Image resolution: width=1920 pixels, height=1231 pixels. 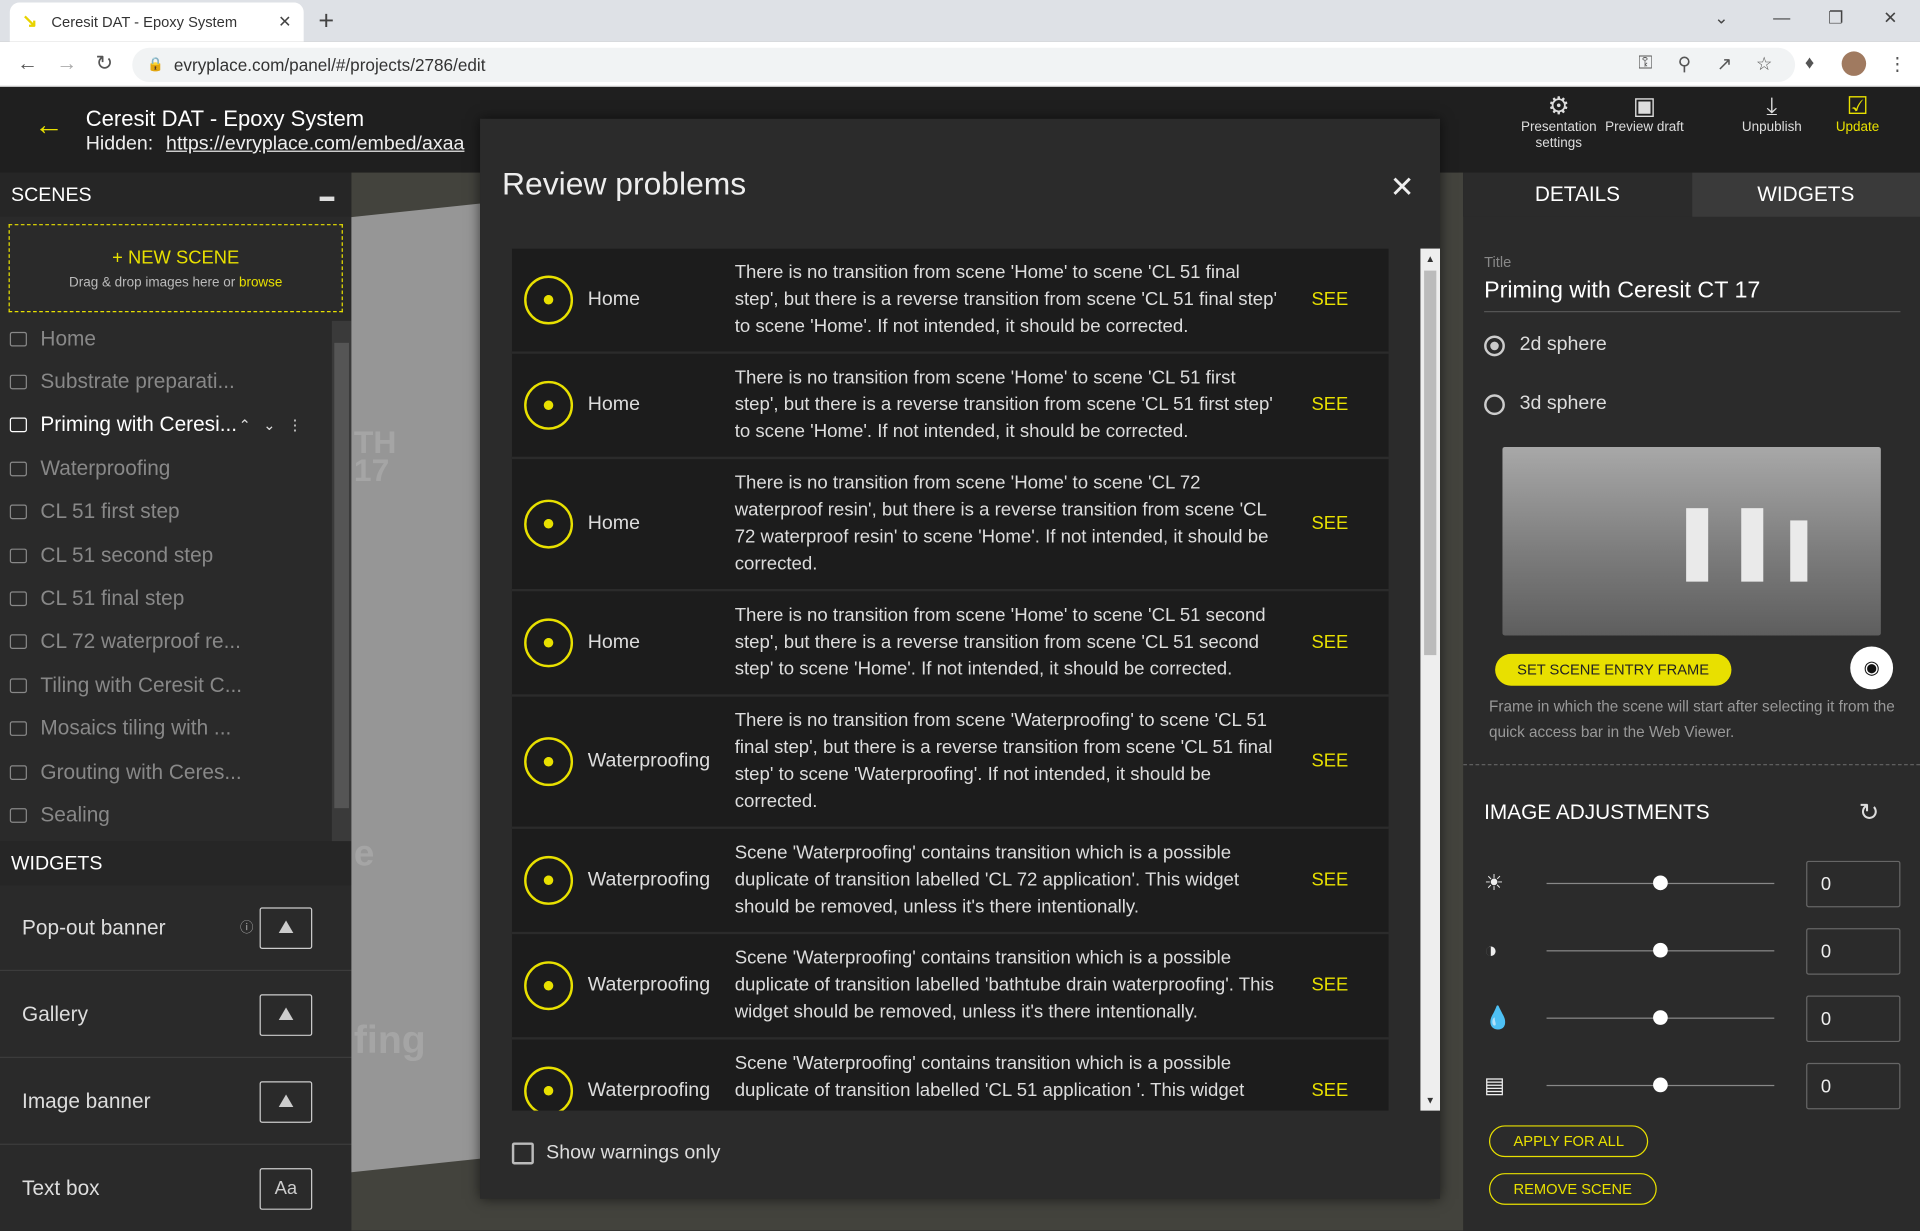 I want to click on scene-item: Waterproofing, so click(x=166, y=468).